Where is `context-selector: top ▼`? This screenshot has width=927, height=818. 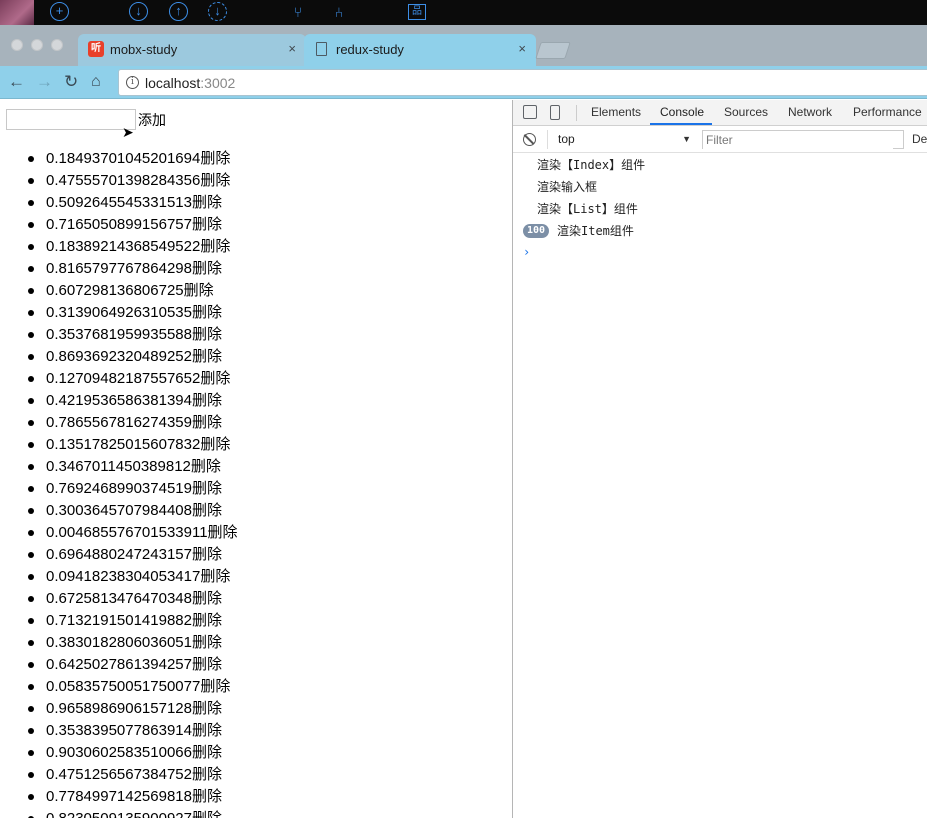
context-selector: top ▼ is located at coordinates (620, 139).